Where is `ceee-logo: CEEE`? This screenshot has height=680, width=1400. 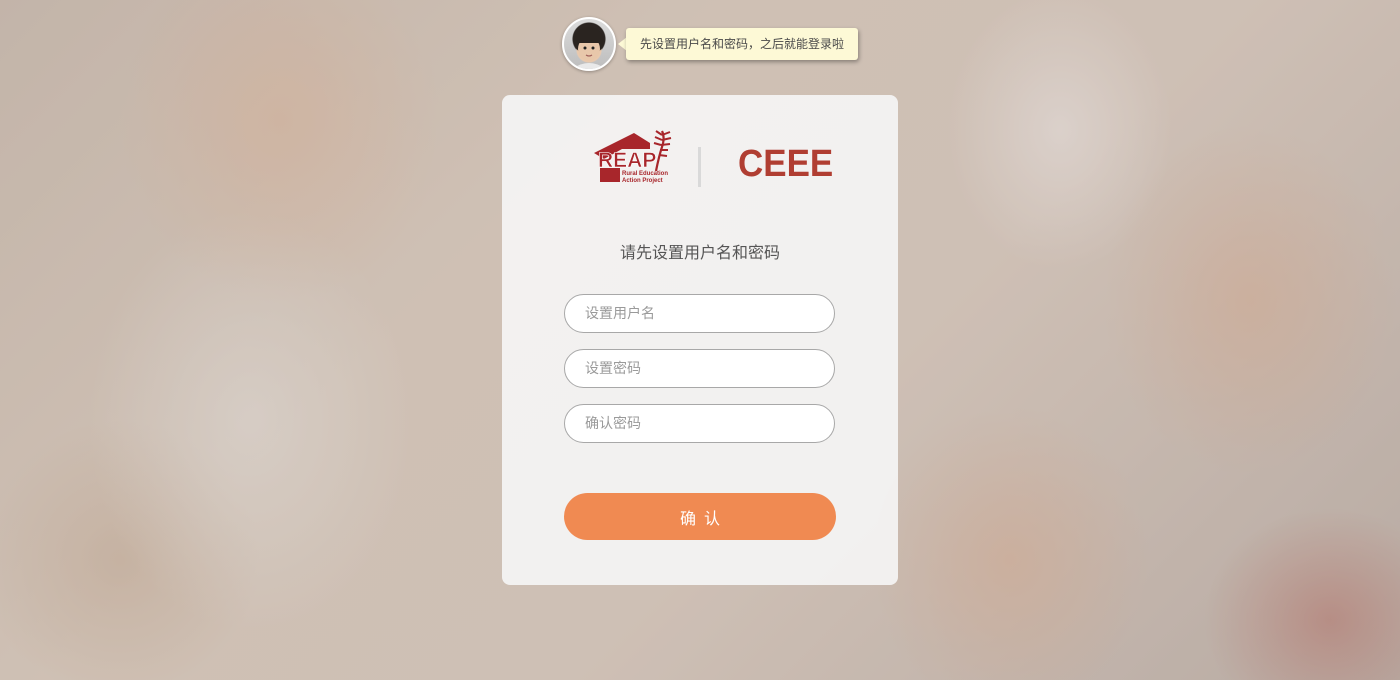 ceee-logo: CEEE is located at coordinates (786, 164).